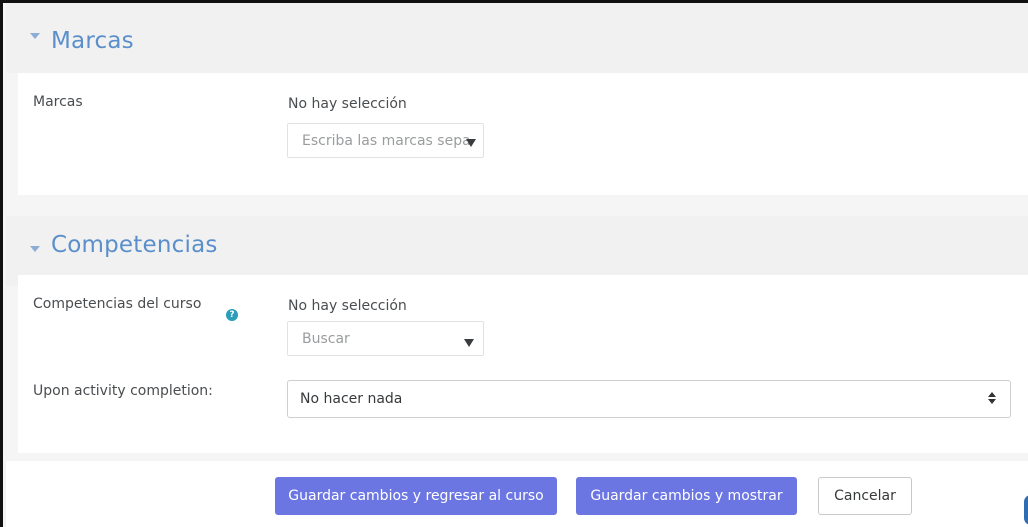  What do you see at coordinates (117, 304) in the screenshot?
I see `field-label-competencias: Competencias del curso` at bounding box center [117, 304].